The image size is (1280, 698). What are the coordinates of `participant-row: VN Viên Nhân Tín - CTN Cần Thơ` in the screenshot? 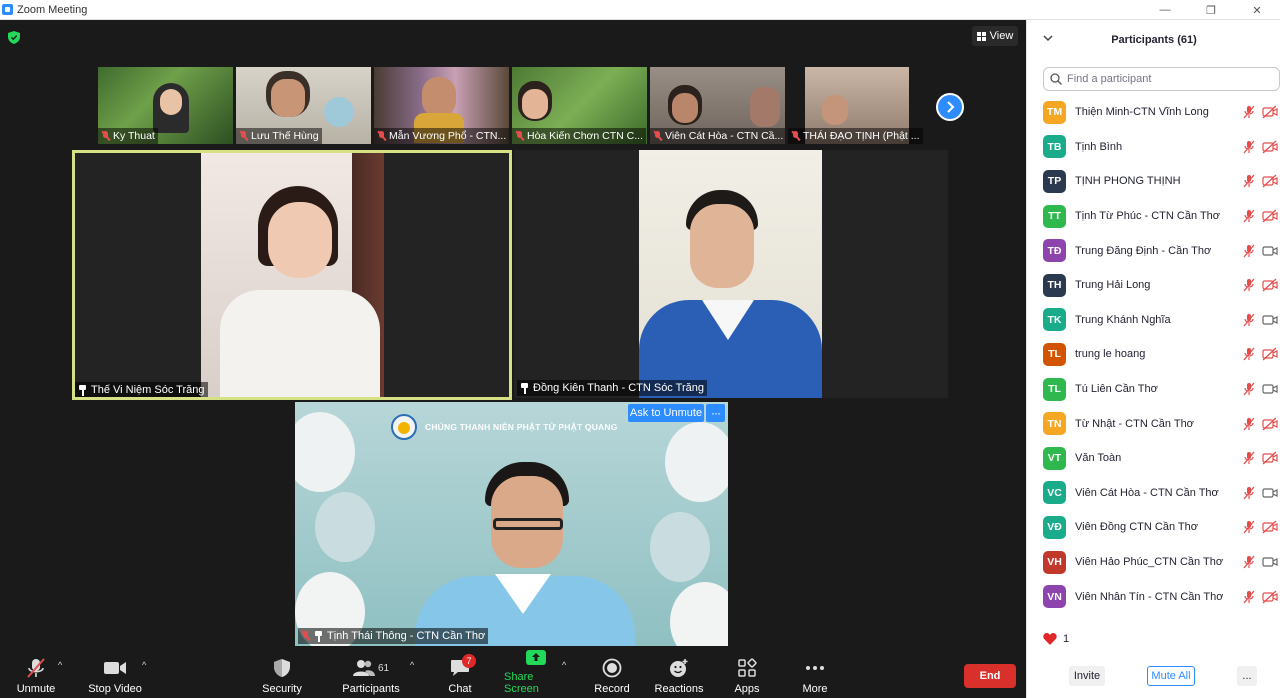 It's located at (1153, 596).